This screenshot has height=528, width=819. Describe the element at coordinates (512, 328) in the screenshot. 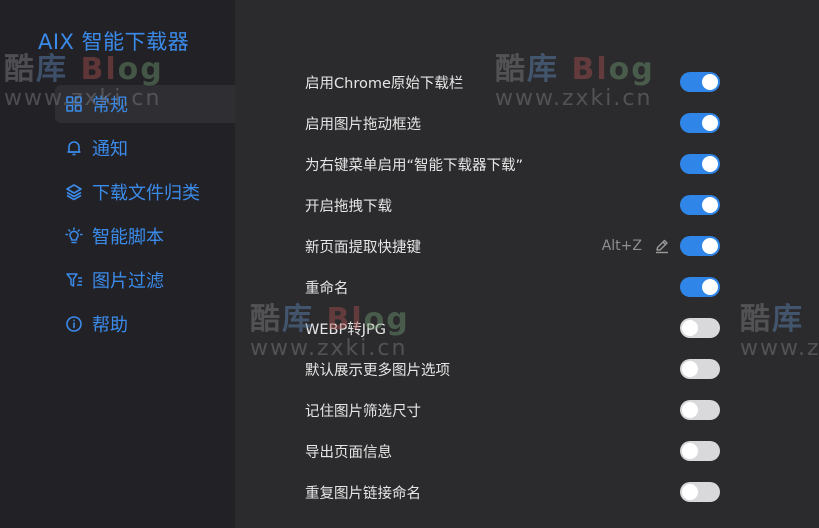

I see `setting-webp-to-jpg: WEBP转JPG` at that location.